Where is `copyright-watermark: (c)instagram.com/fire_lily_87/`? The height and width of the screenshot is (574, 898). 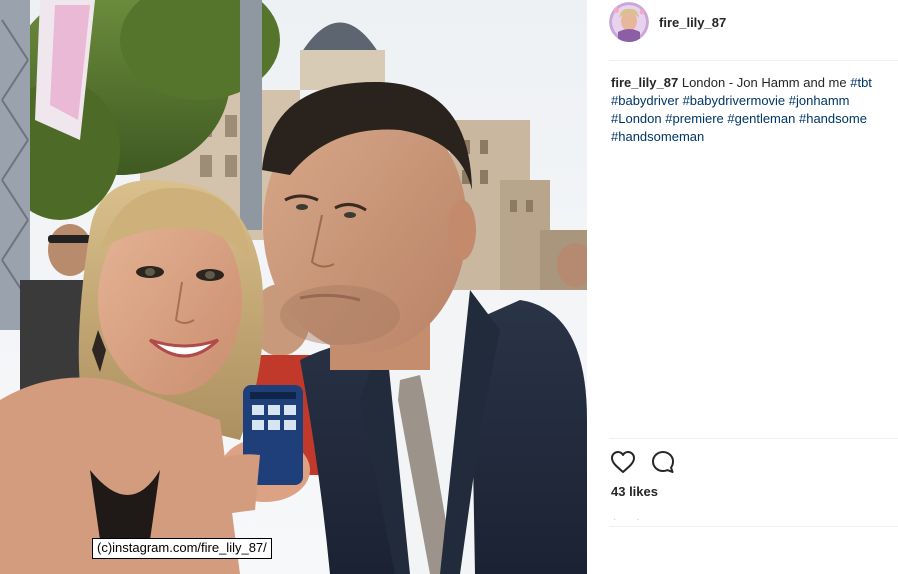 copyright-watermark: (c)instagram.com/fire_lily_87/ is located at coordinates (182, 548).